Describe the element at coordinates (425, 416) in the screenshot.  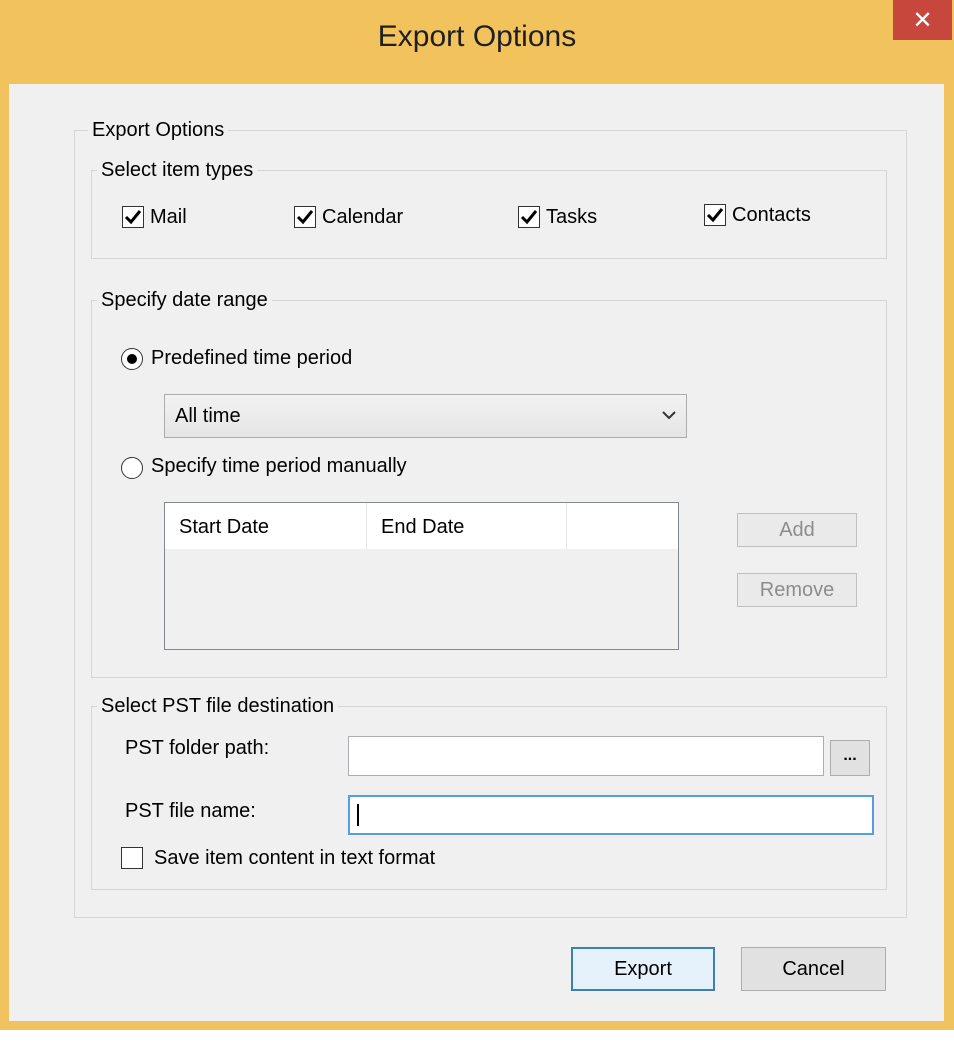
I see `time-period-select: All time` at that location.